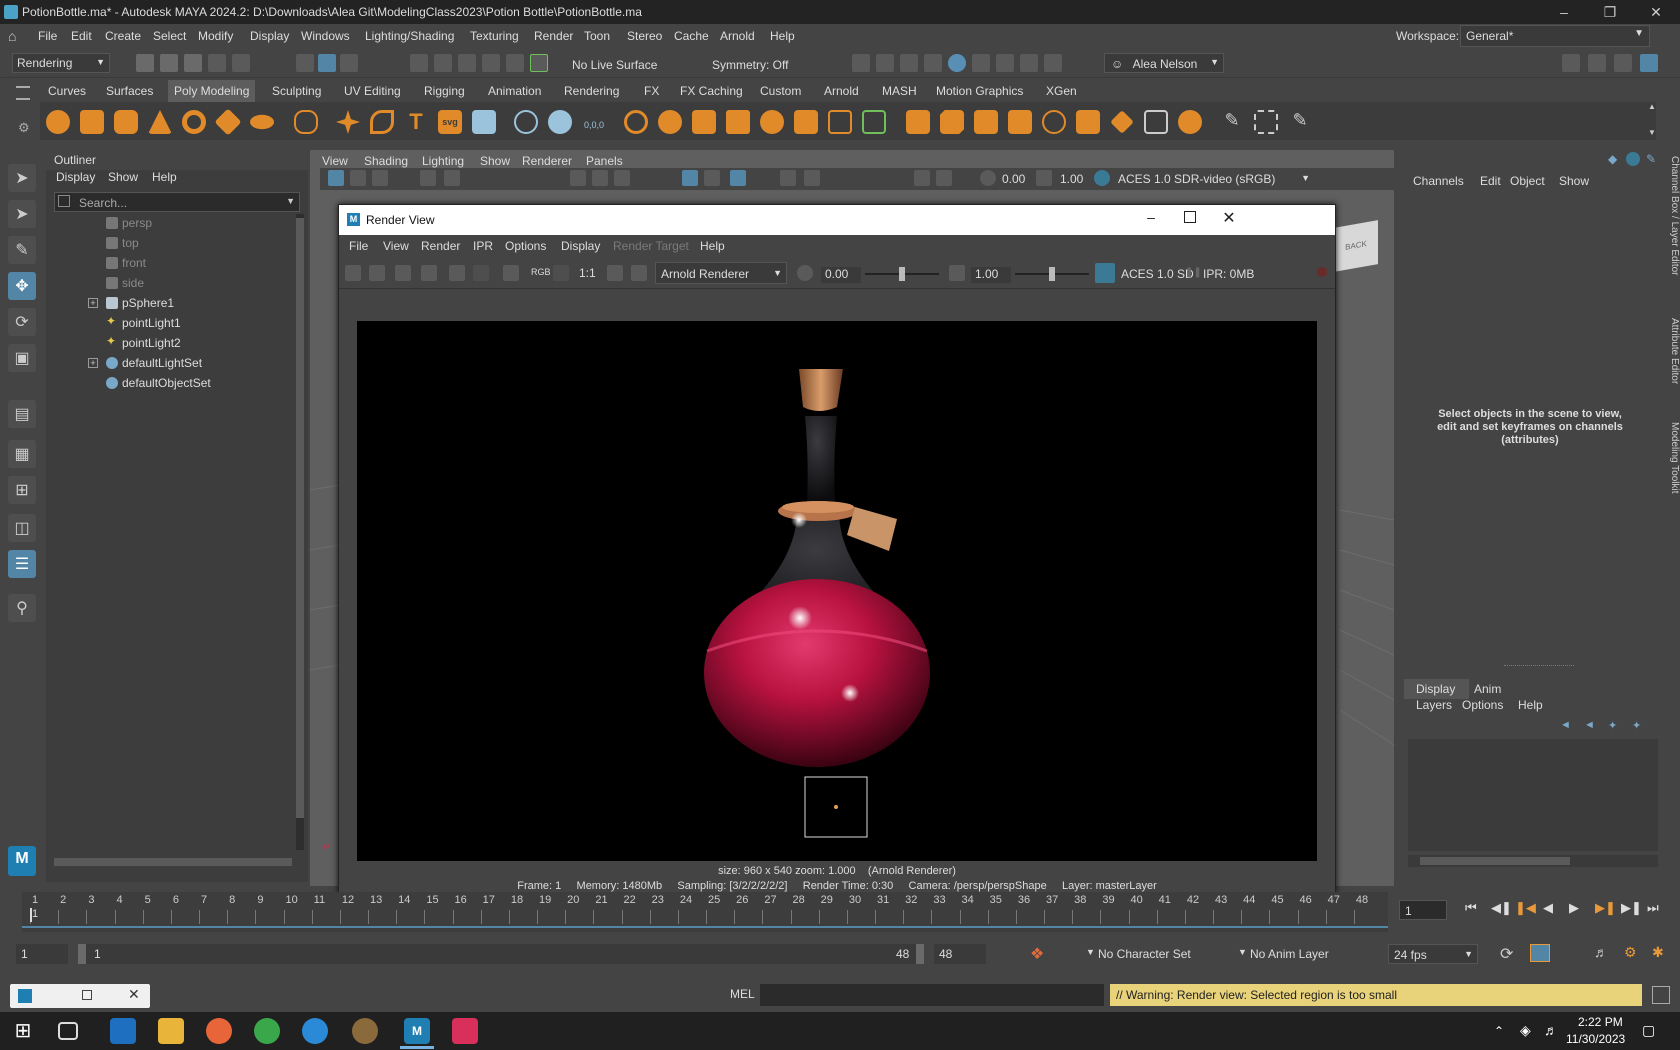 The height and width of the screenshot is (1050, 1680). I want to click on maya-taskbar-icon: M, so click(417, 1031).